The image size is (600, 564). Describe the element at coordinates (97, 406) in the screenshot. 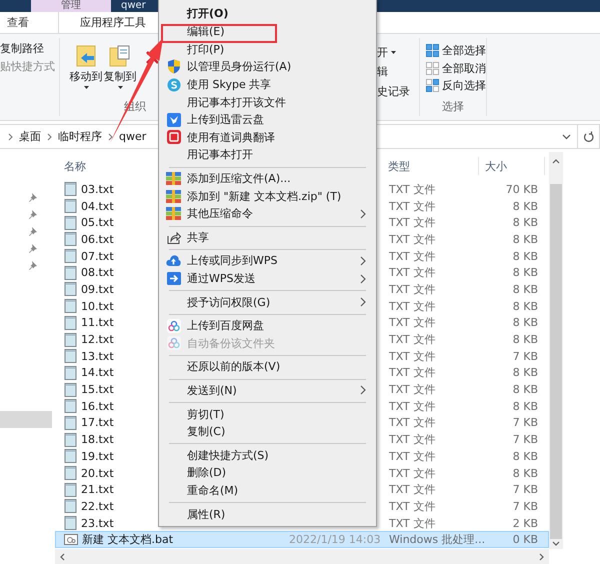

I see `file-name: 16.txt` at that location.